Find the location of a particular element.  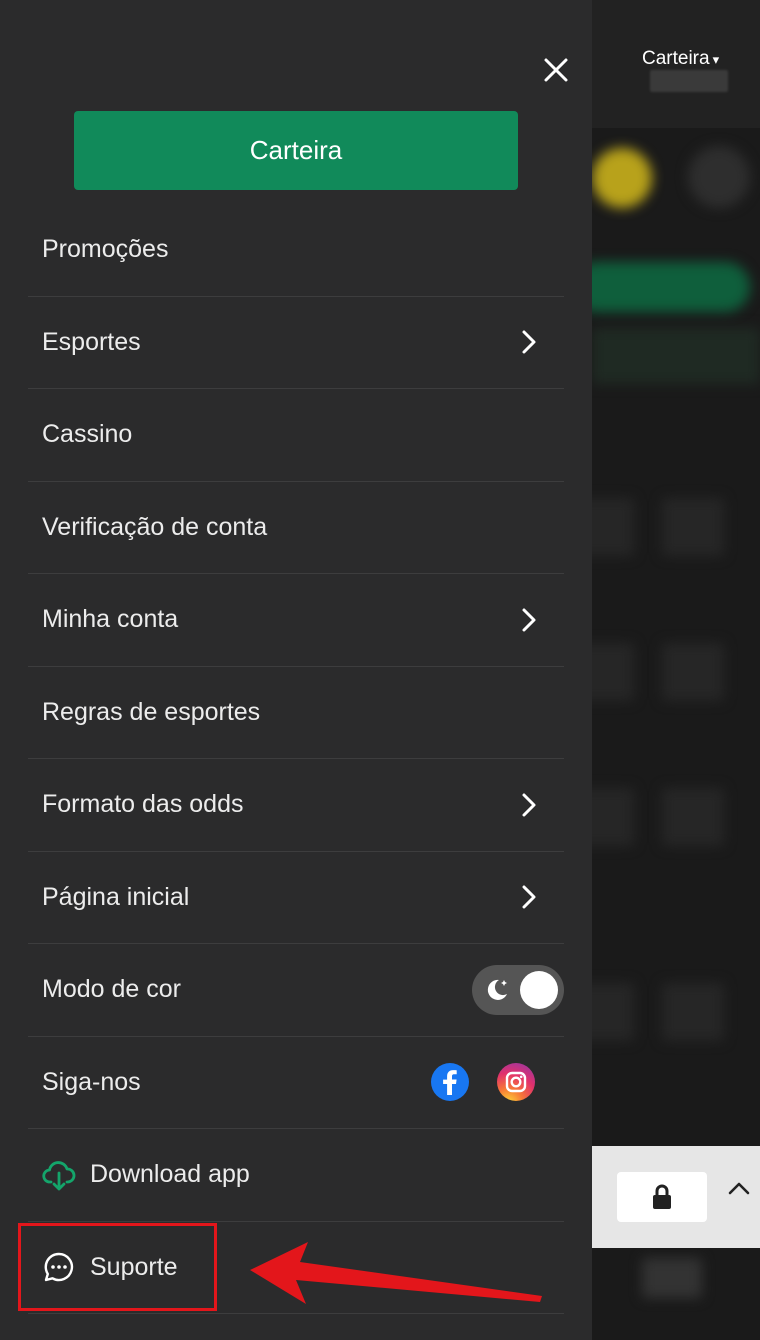

annotation-highlight-box is located at coordinates (117, 1267).